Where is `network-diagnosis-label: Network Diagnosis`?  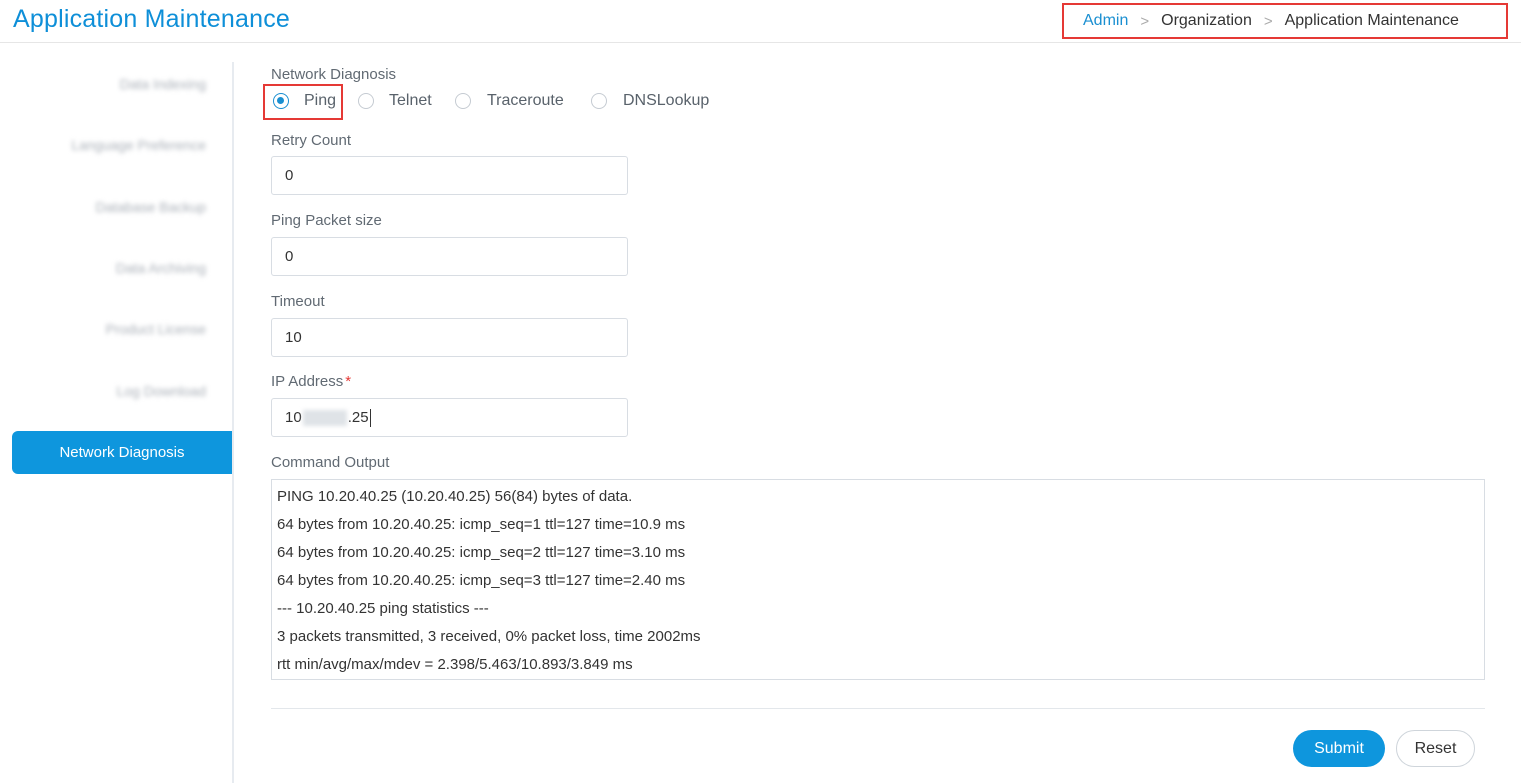
network-diagnosis-label: Network Diagnosis is located at coordinates (334, 74).